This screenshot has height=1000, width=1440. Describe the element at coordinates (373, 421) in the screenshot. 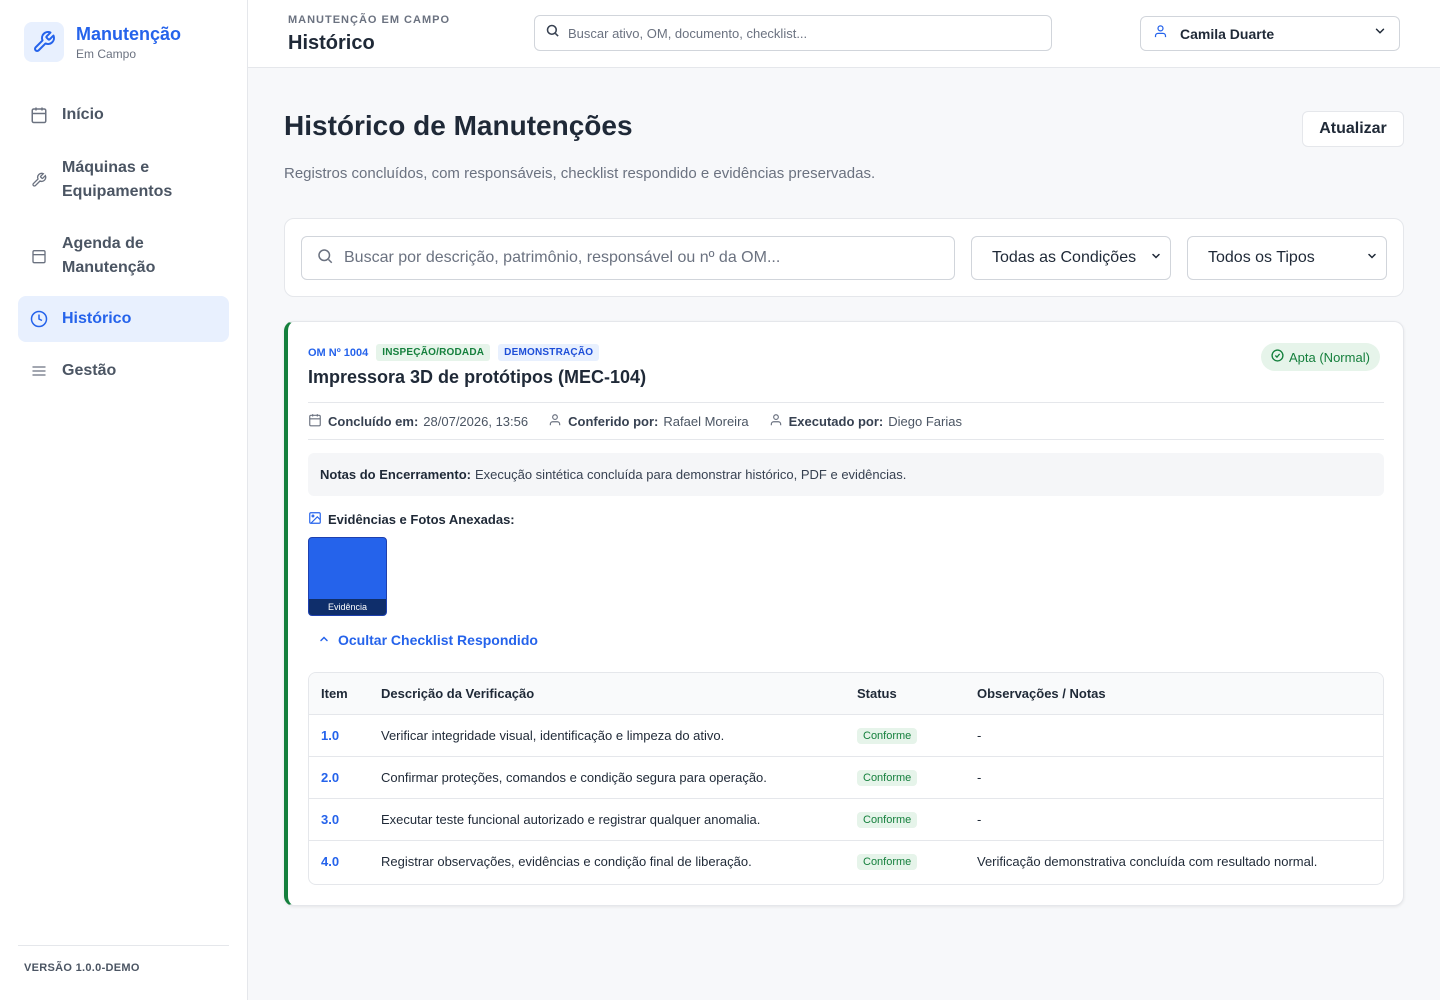

I see `completed-label: Concluído em:` at that location.